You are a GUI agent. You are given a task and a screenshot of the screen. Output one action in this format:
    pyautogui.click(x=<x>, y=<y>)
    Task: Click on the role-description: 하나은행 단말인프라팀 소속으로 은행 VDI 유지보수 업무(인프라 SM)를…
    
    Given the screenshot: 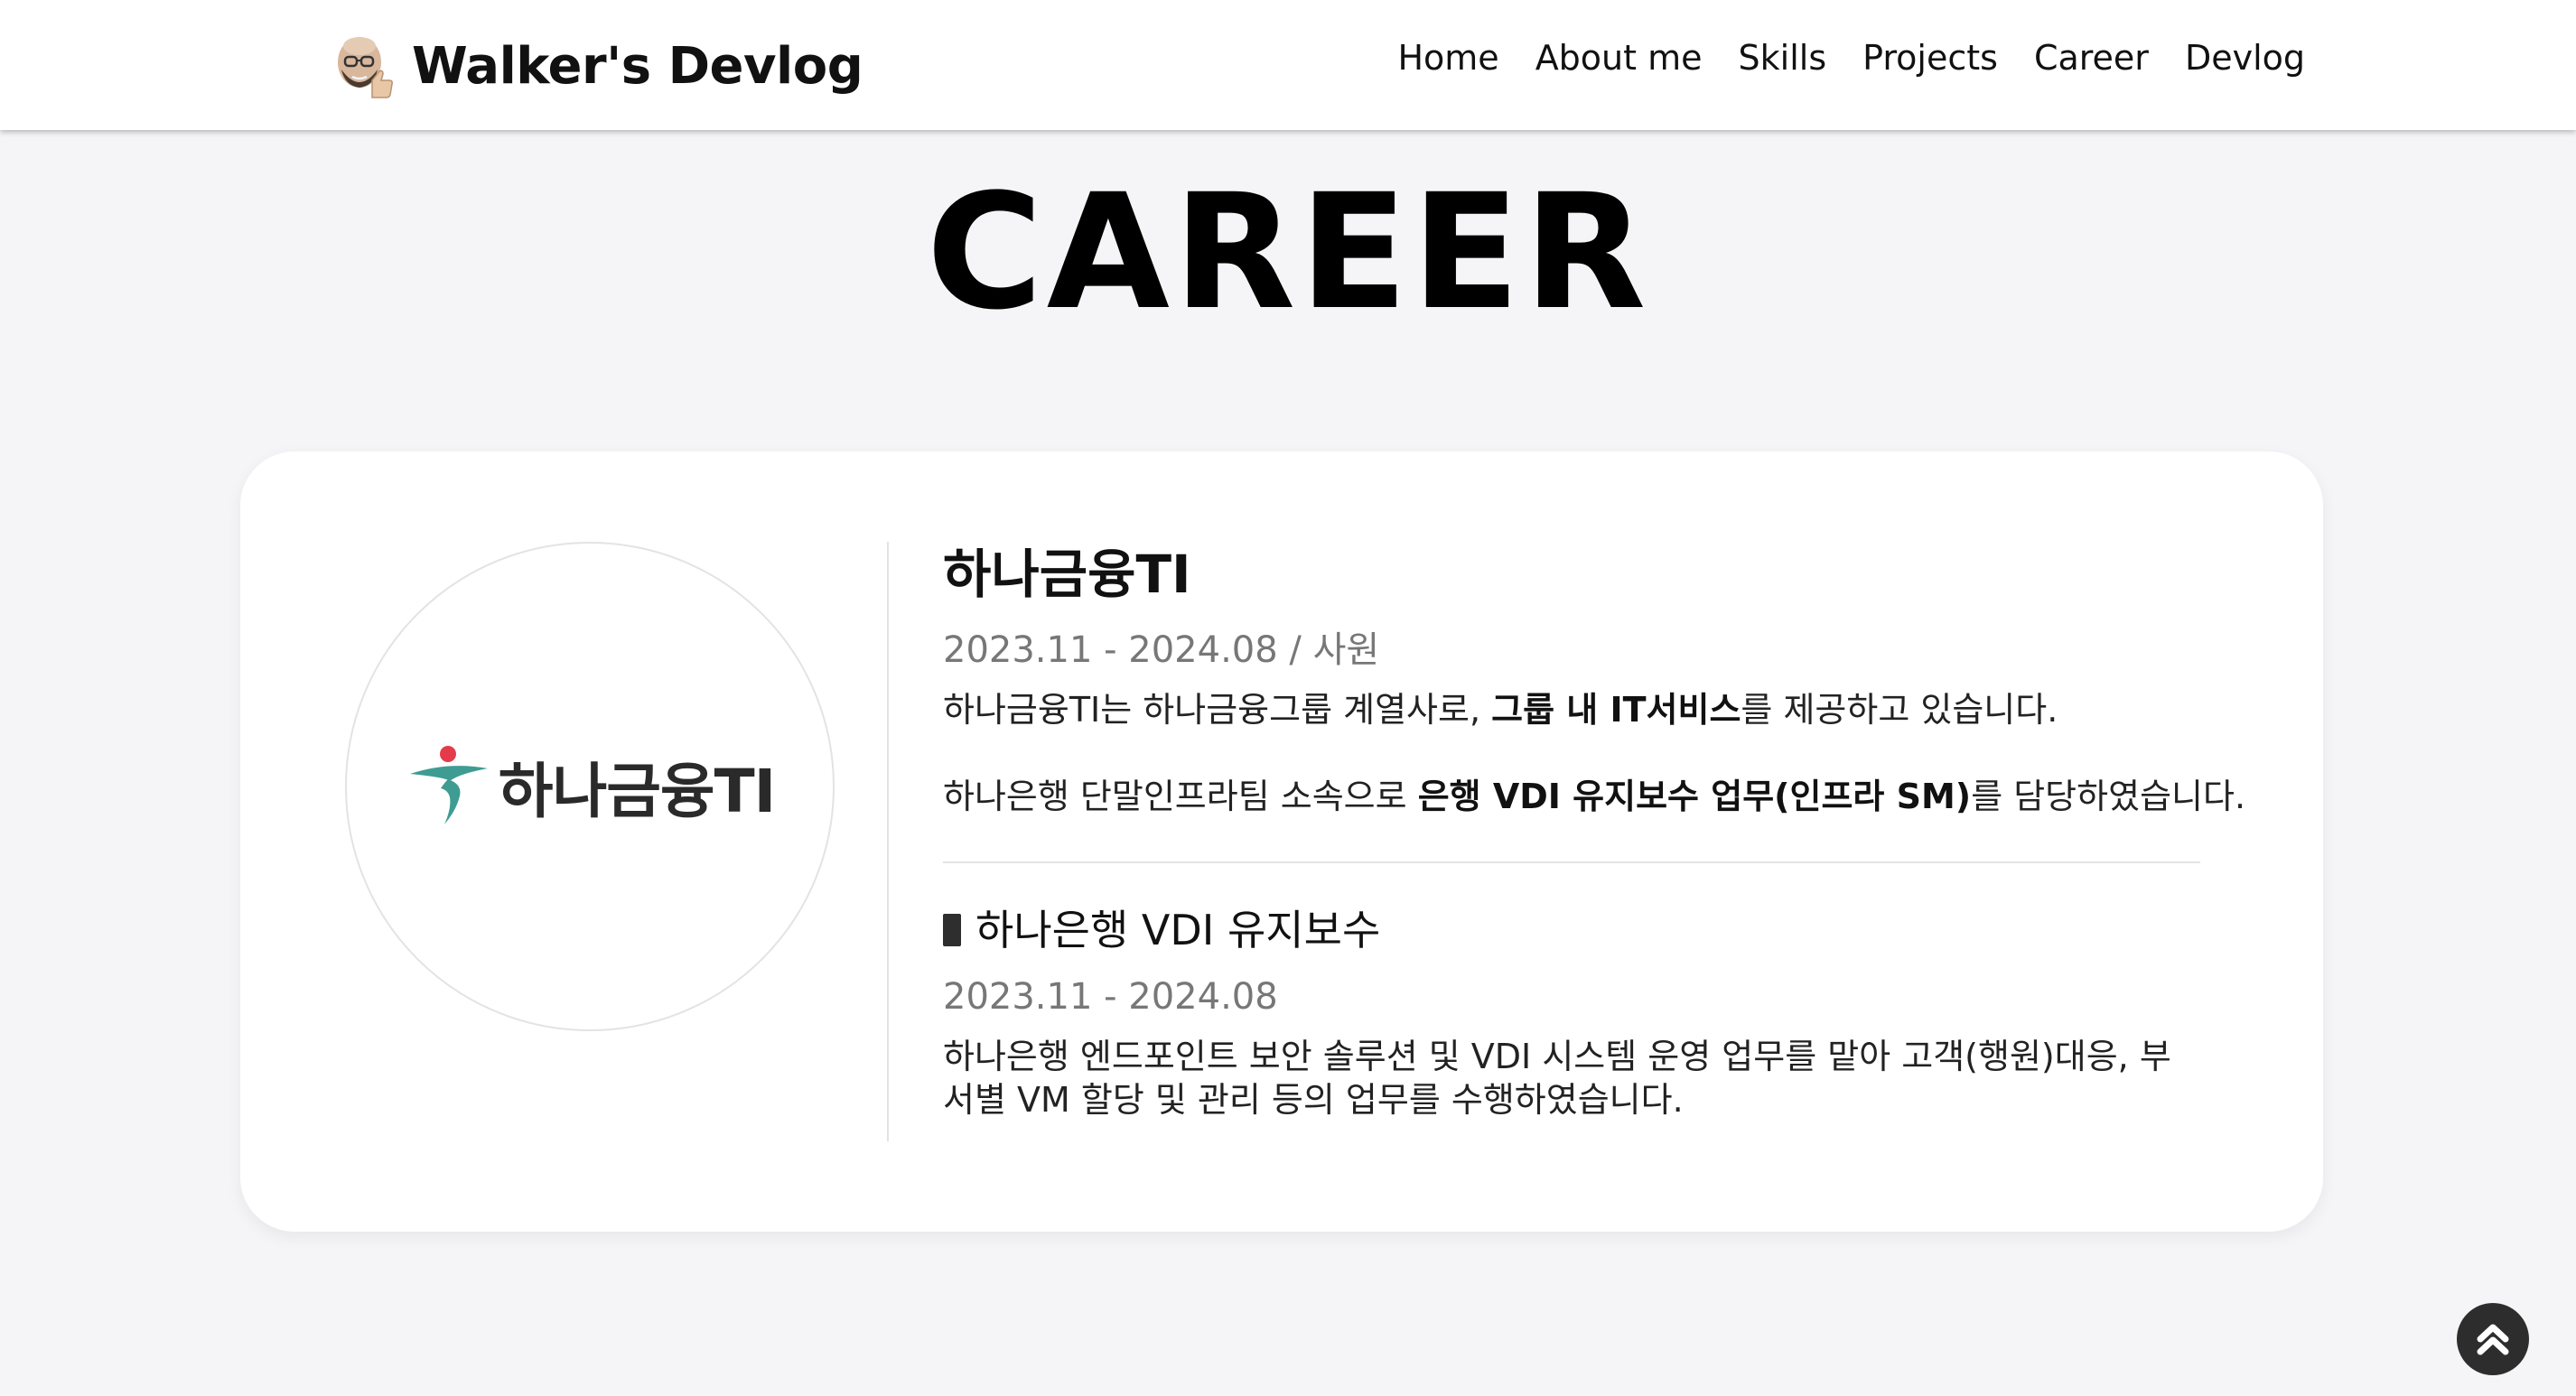 What is the action you would take?
    pyautogui.click(x=1594, y=796)
    